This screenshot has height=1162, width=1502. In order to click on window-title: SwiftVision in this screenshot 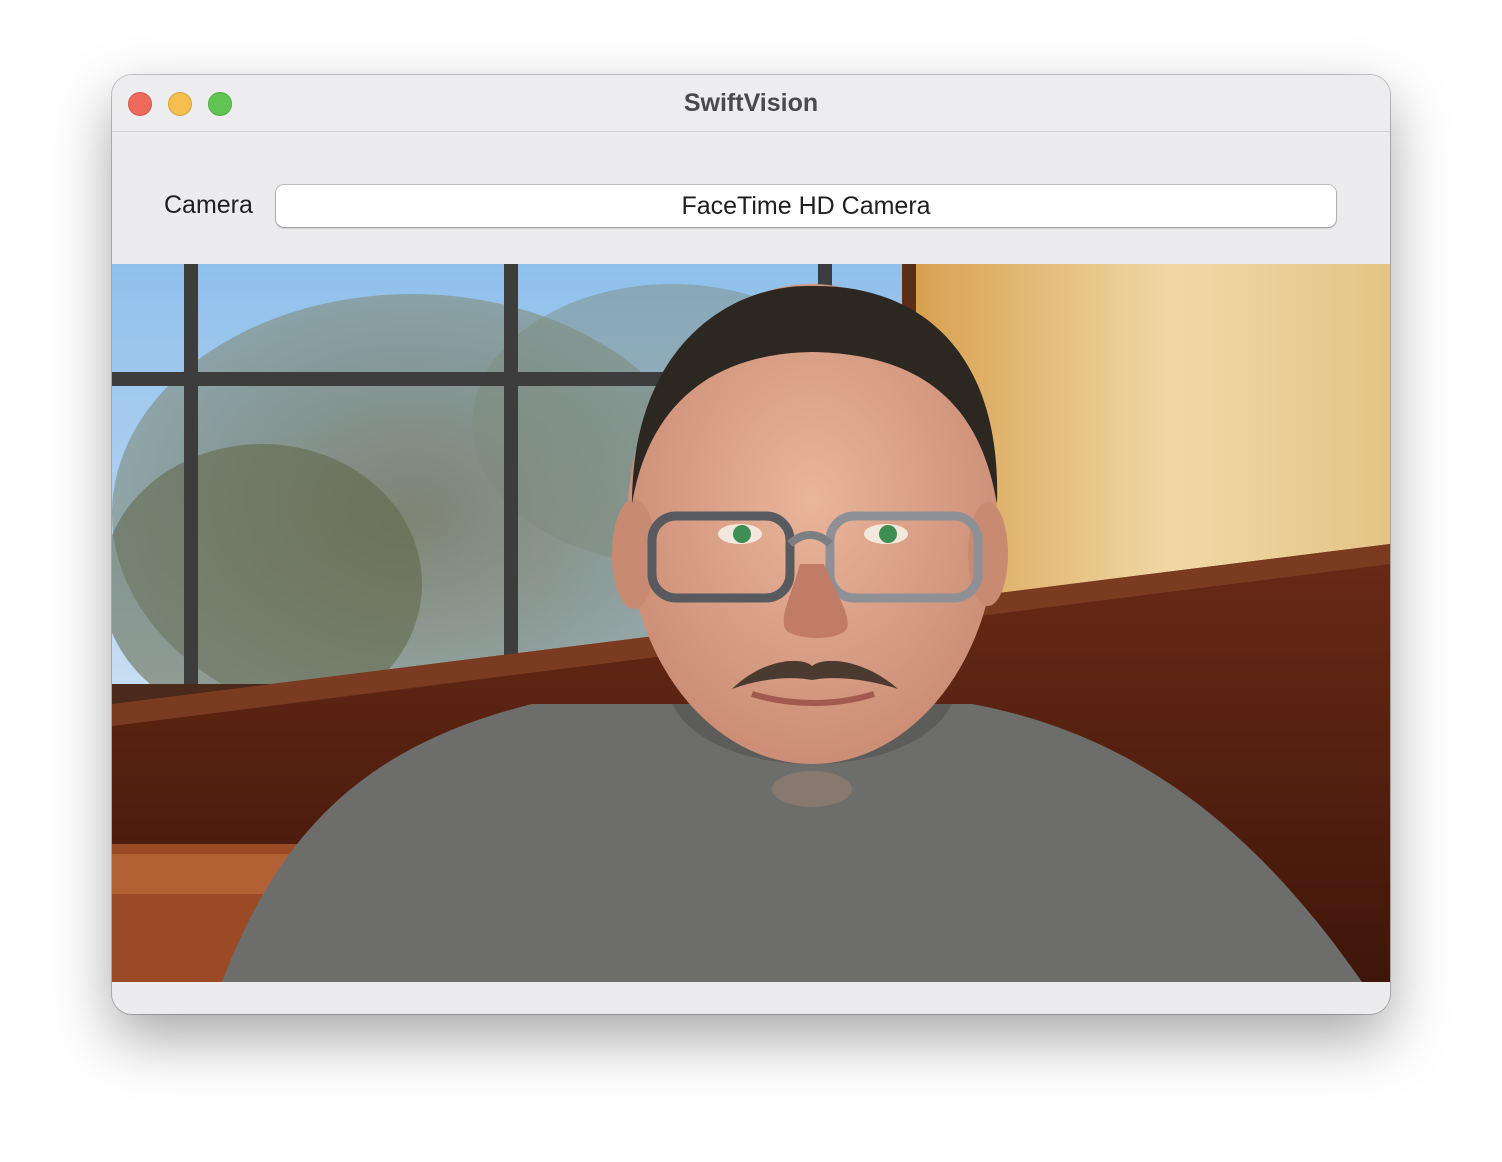, I will do `click(751, 103)`.